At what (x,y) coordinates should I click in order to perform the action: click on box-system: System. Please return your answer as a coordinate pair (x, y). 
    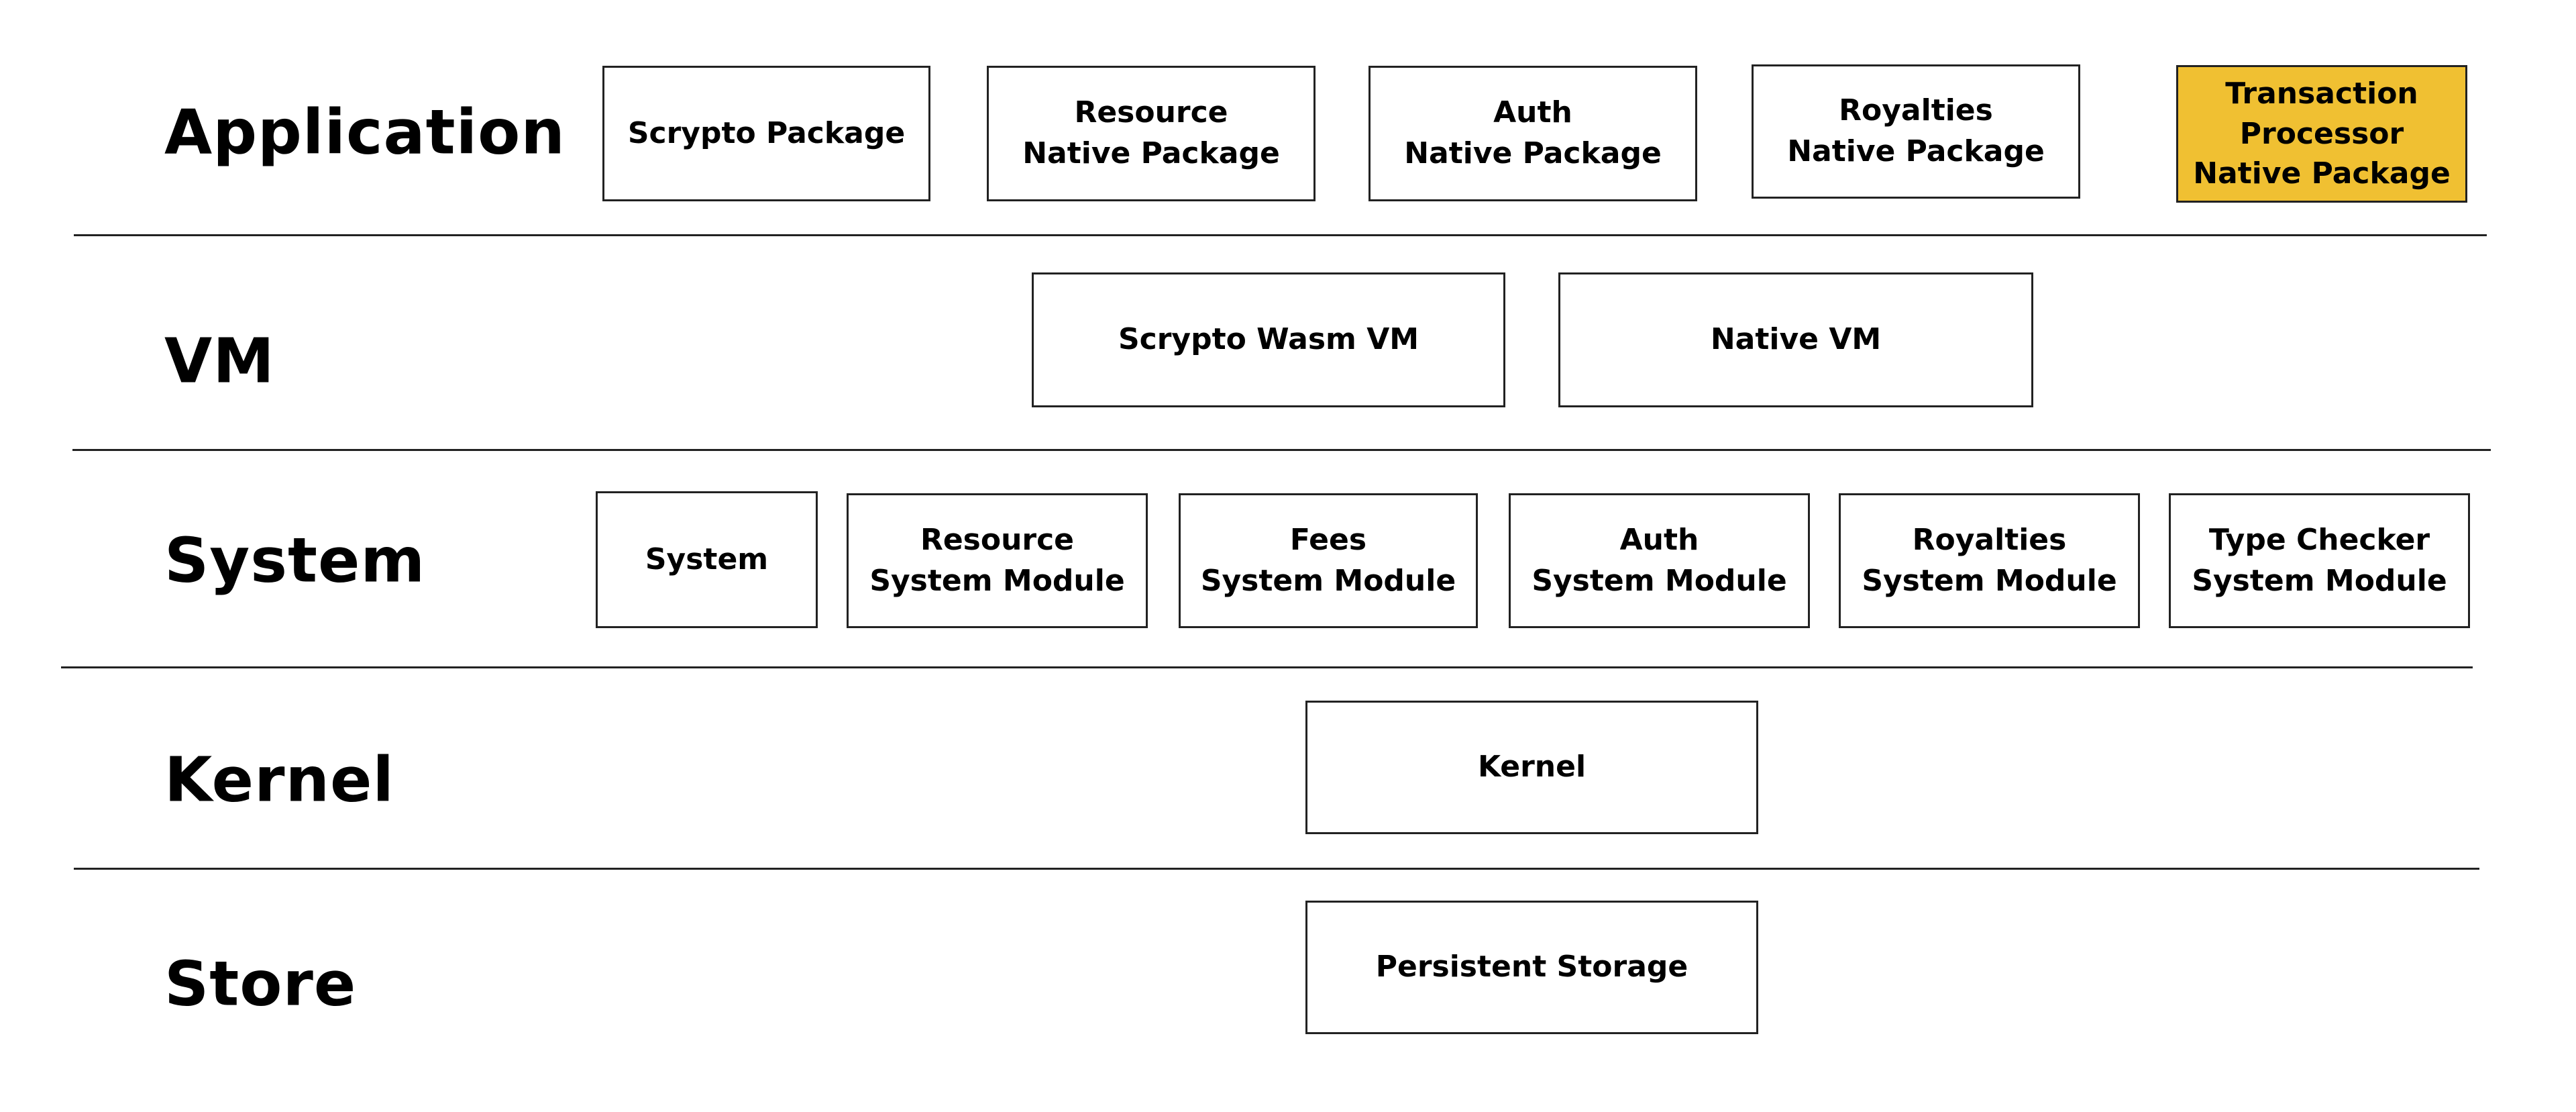
    Looking at the image, I should click on (707, 559).